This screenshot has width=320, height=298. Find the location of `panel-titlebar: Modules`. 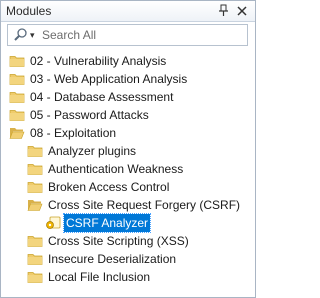

panel-titlebar: Modules is located at coordinates (128, 11).